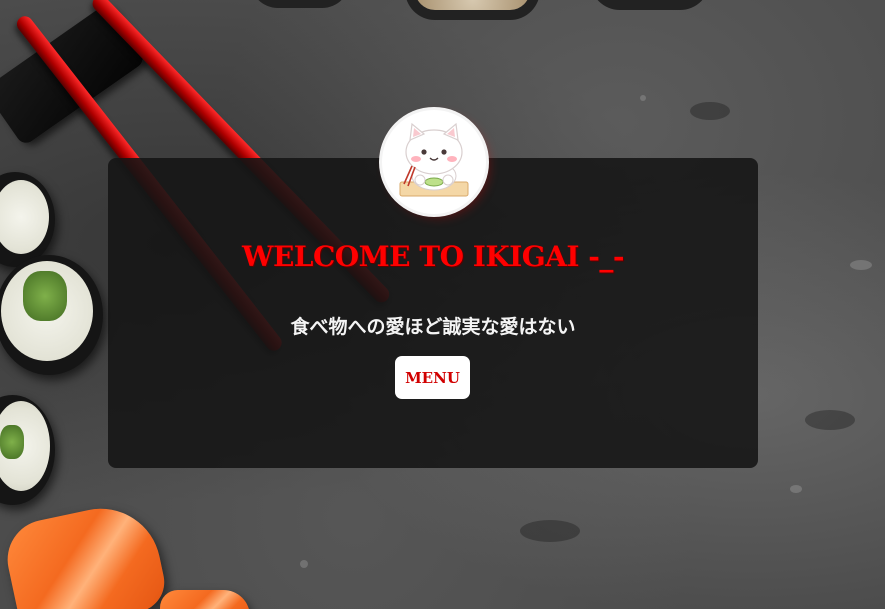  I want to click on cat-eating-icon, so click(434, 162).